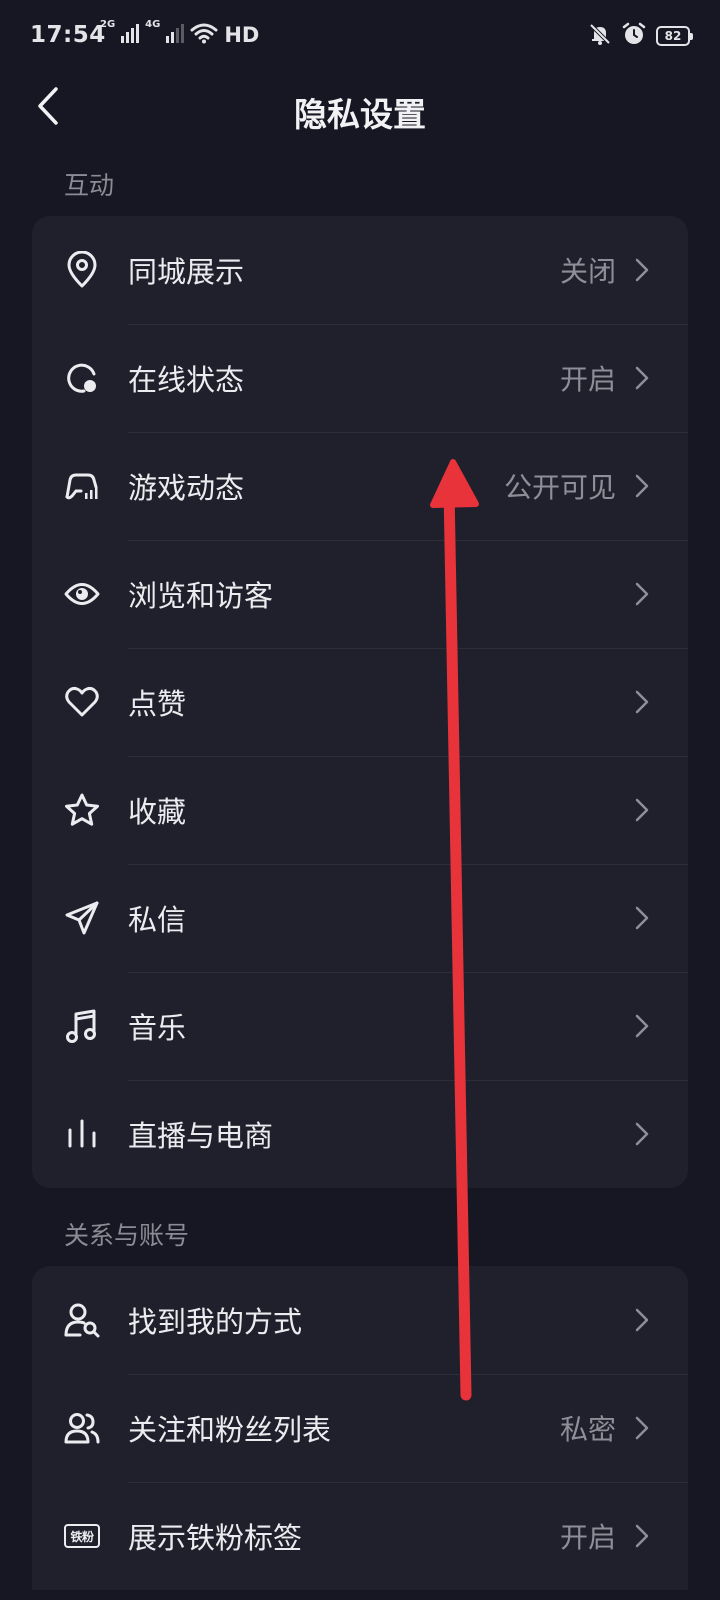  What do you see at coordinates (82, 702) in the screenshot?
I see `heart-icon` at bounding box center [82, 702].